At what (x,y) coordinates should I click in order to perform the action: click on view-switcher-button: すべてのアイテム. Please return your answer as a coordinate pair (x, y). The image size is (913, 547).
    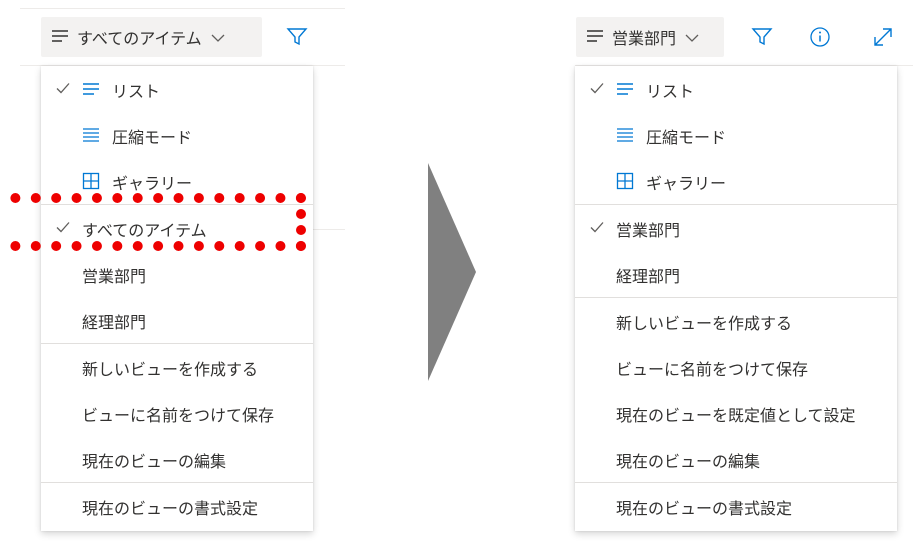
    Looking at the image, I should click on (151, 37).